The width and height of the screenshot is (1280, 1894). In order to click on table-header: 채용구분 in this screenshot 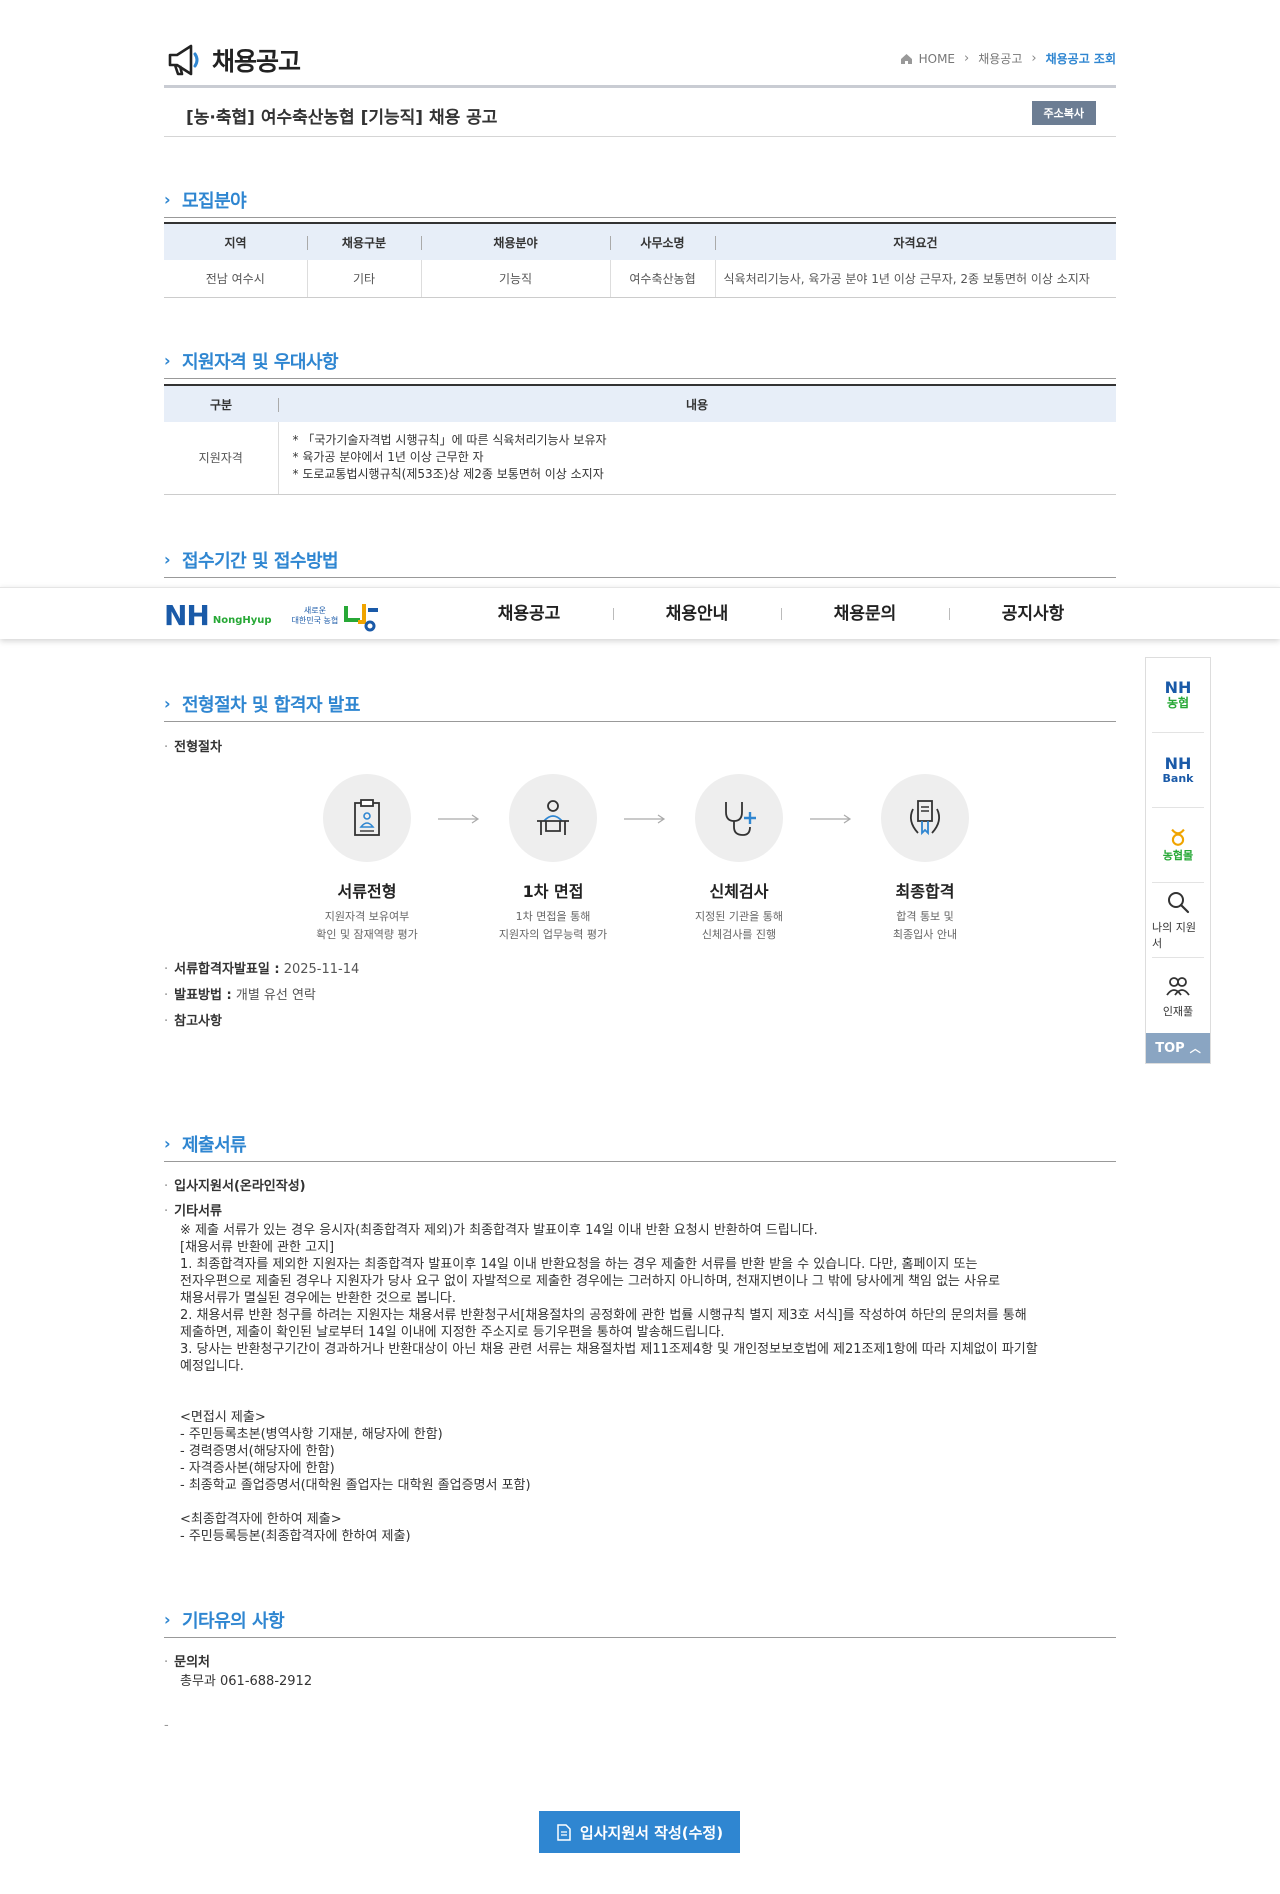, I will do `click(364, 241)`.